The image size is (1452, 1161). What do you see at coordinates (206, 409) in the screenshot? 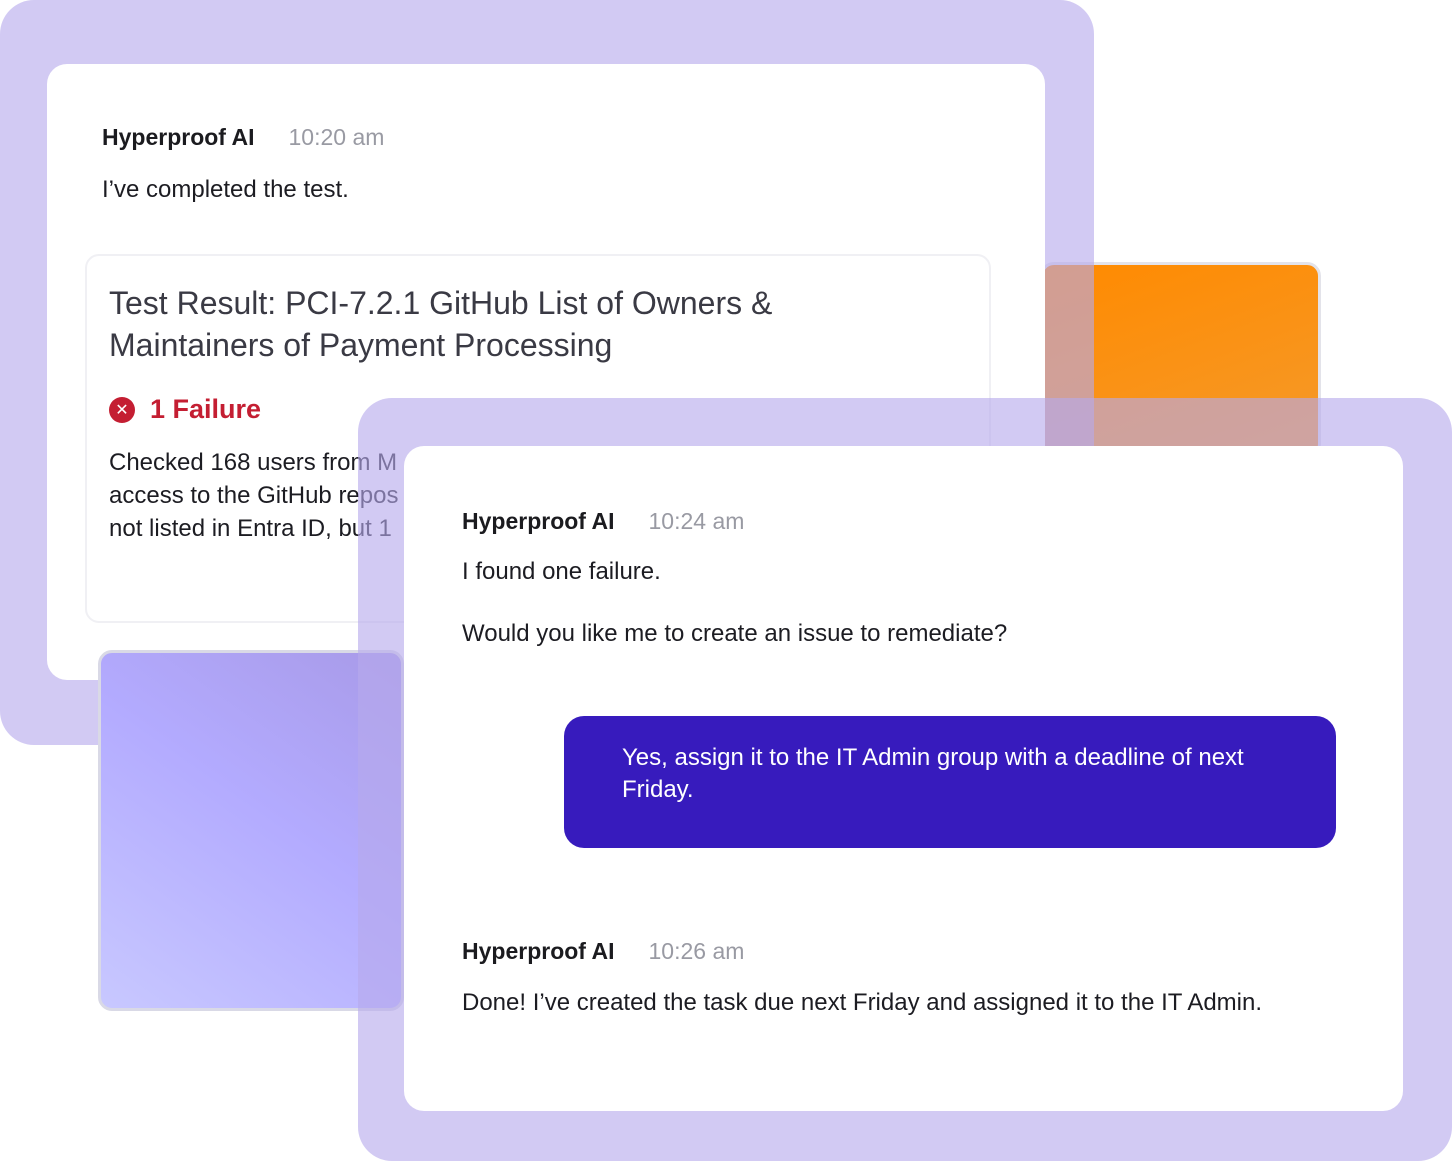
I see `failure-count: 1 Failure` at bounding box center [206, 409].